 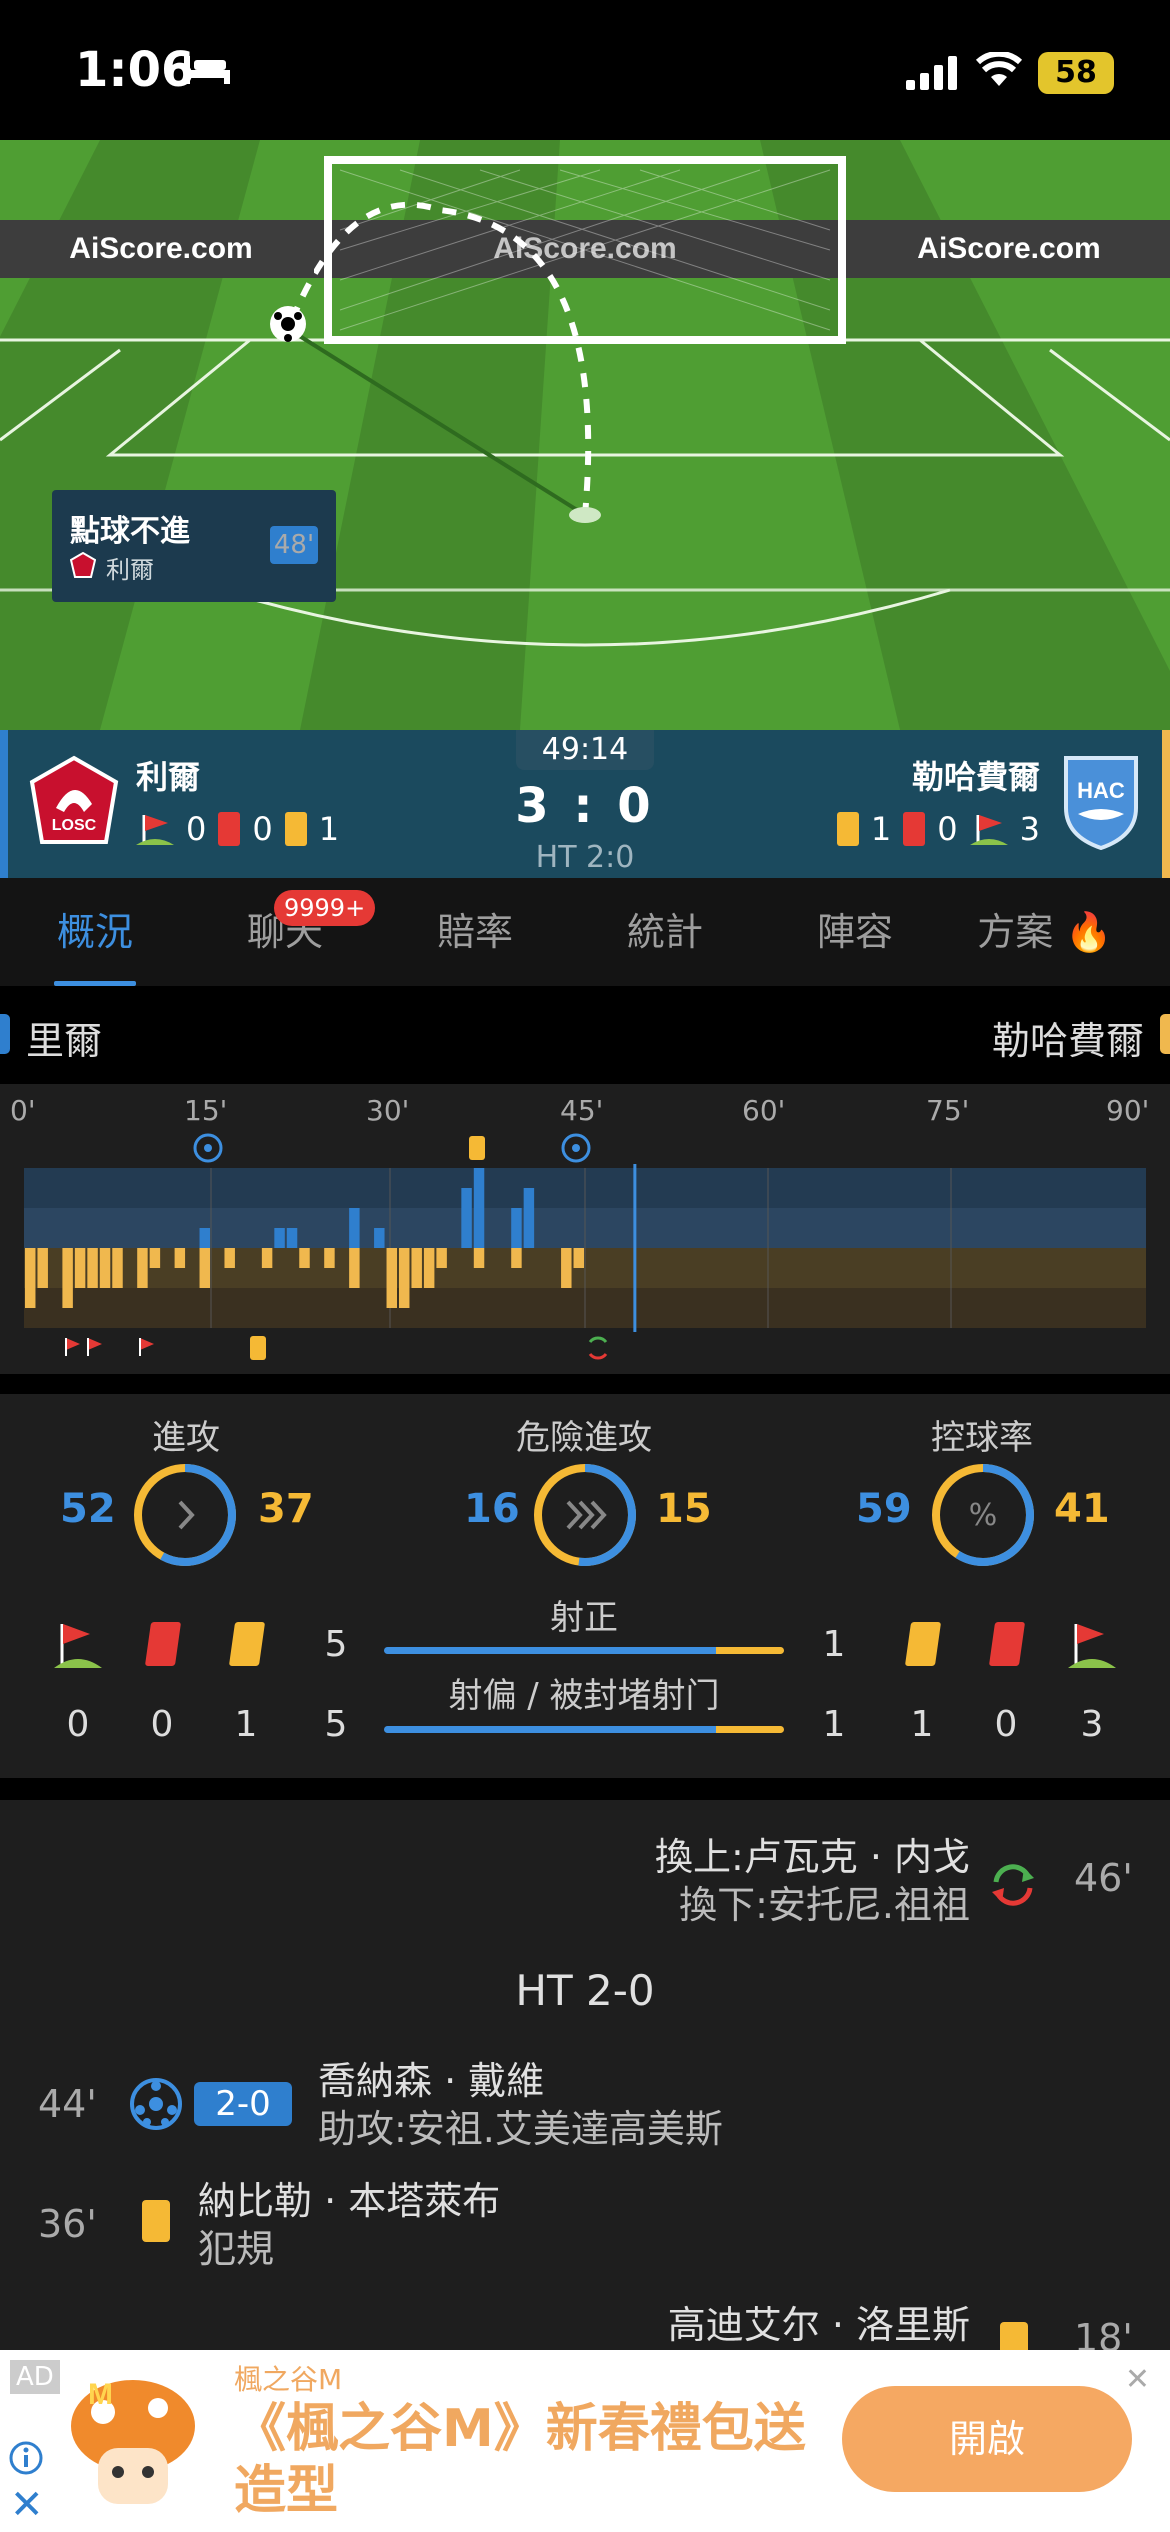 What do you see at coordinates (325, 908) in the screenshot?
I see `chat-count-badge: 9999+` at bounding box center [325, 908].